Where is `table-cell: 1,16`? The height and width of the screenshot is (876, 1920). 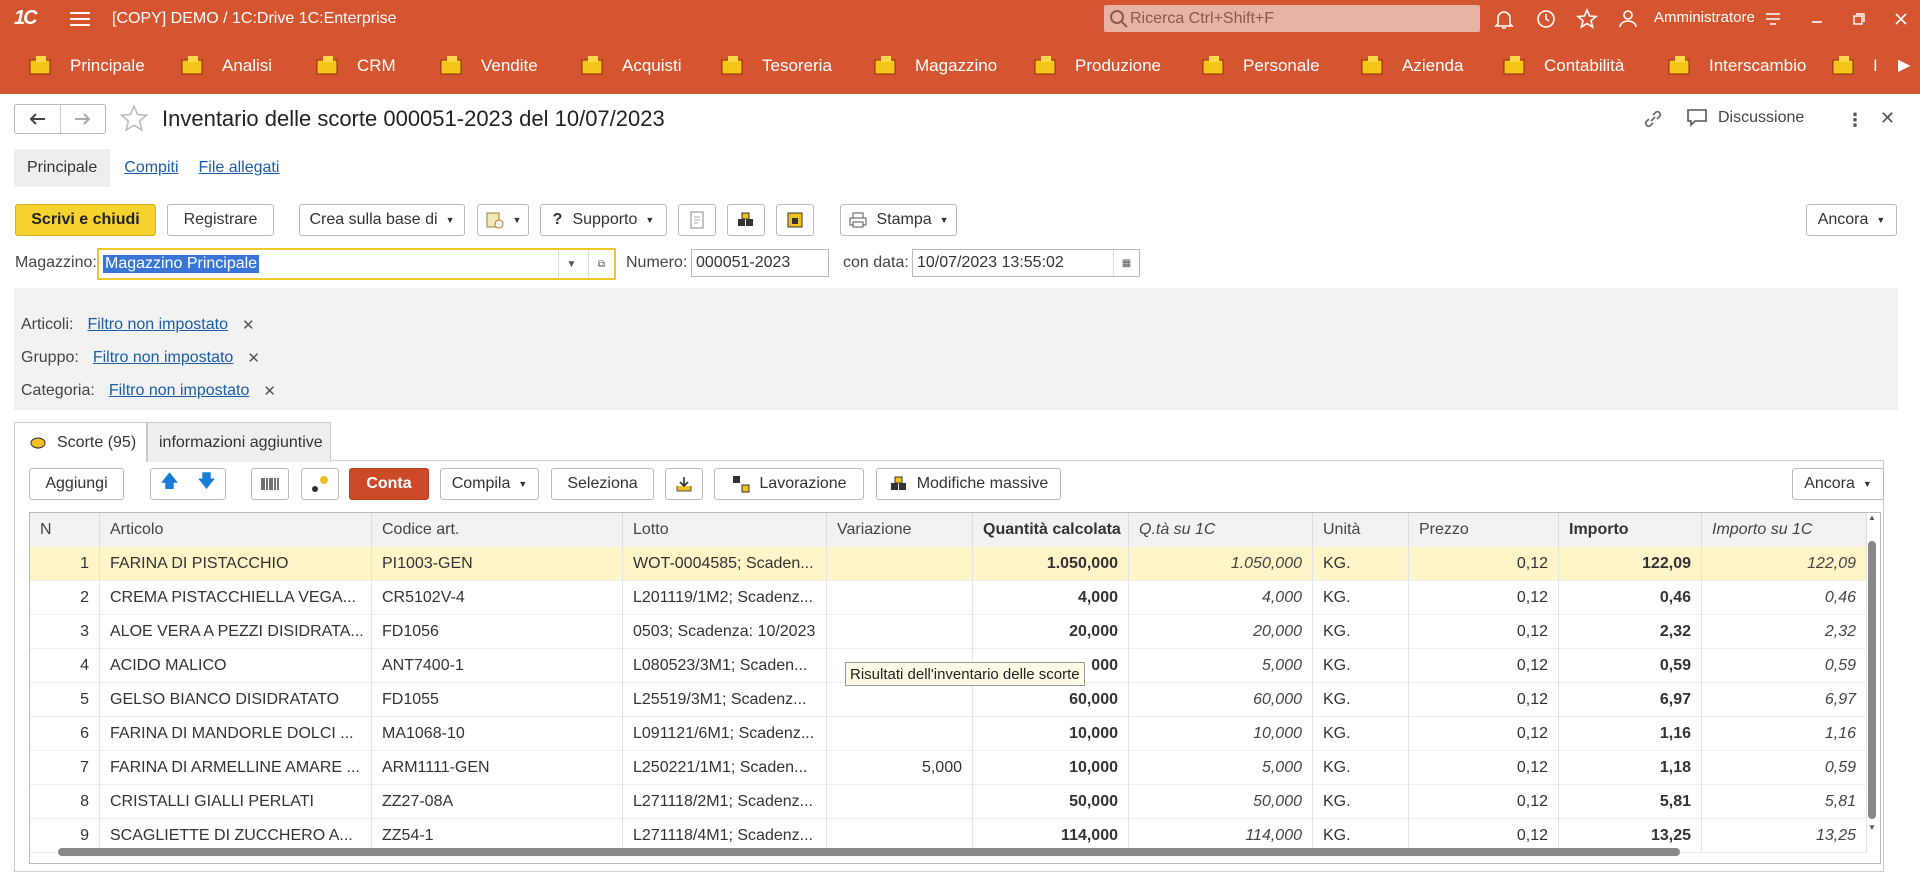 table-cell: 1,16 is located at coordinates (1630, 734).